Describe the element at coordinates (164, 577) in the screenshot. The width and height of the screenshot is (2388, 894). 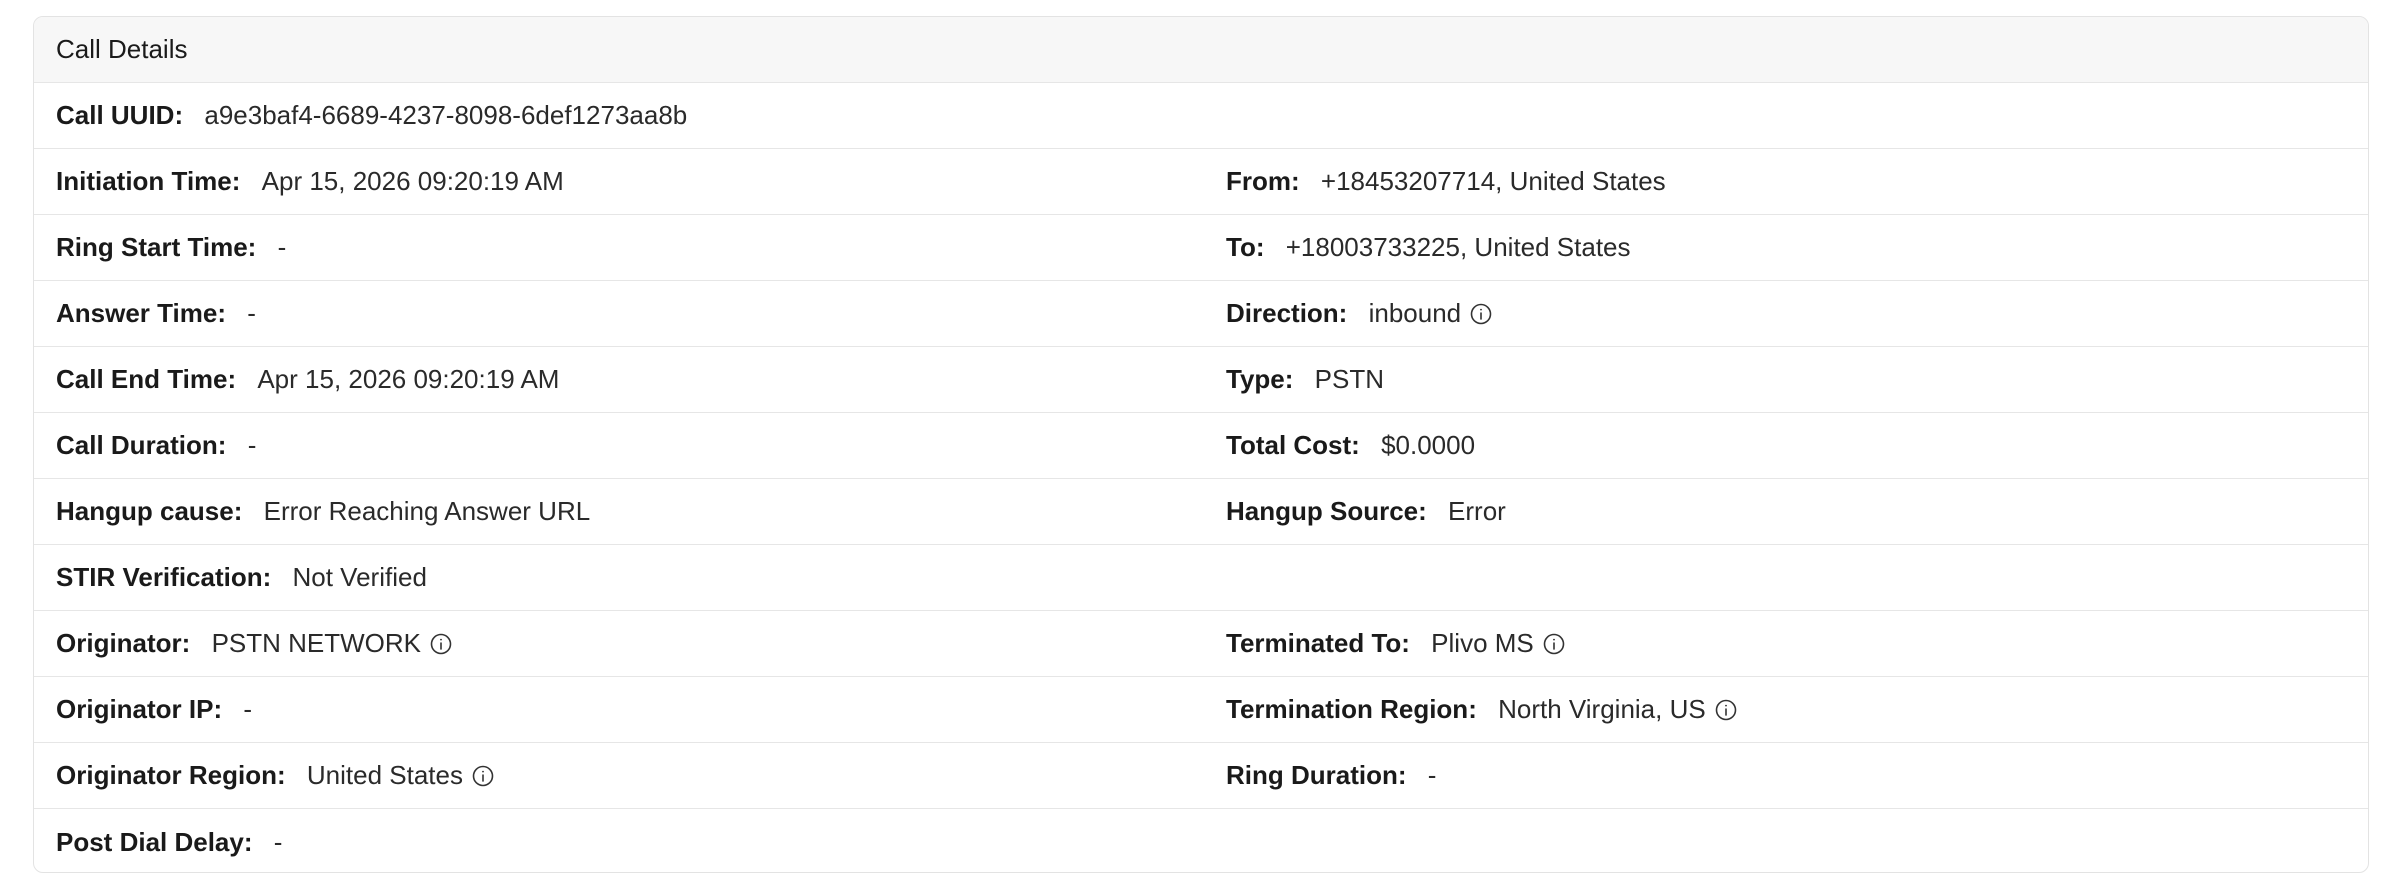
I see `field-label: STIR Verification:` at that location.